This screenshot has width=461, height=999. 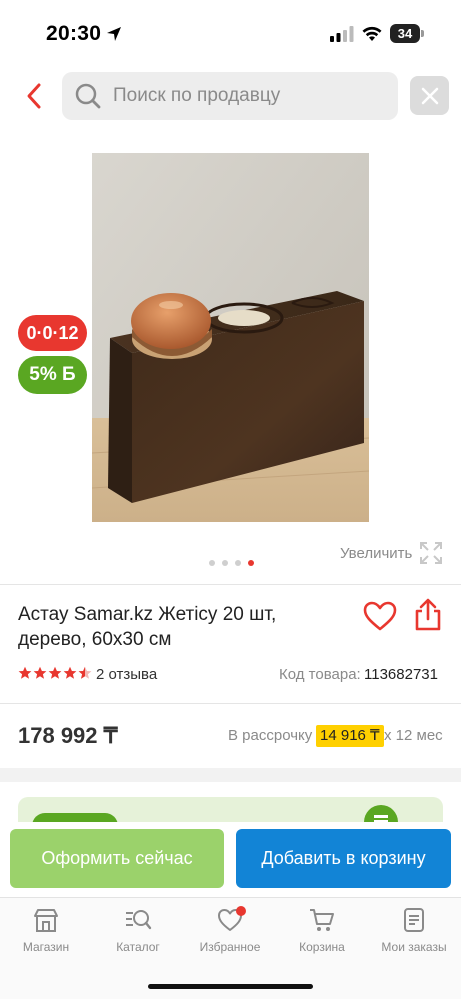 What do you see at coordinates (422, 33) in the screenshot?
I see `battery-tip` at bounding box center [422, 33].